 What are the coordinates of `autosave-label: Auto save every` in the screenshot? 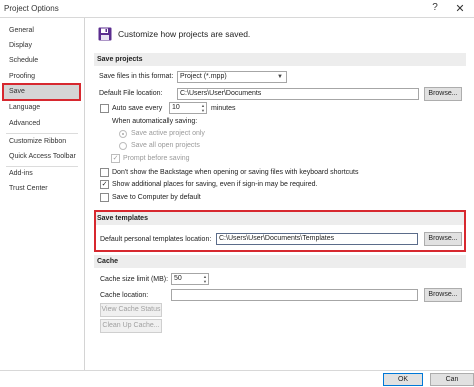 It's located at (137, 108).